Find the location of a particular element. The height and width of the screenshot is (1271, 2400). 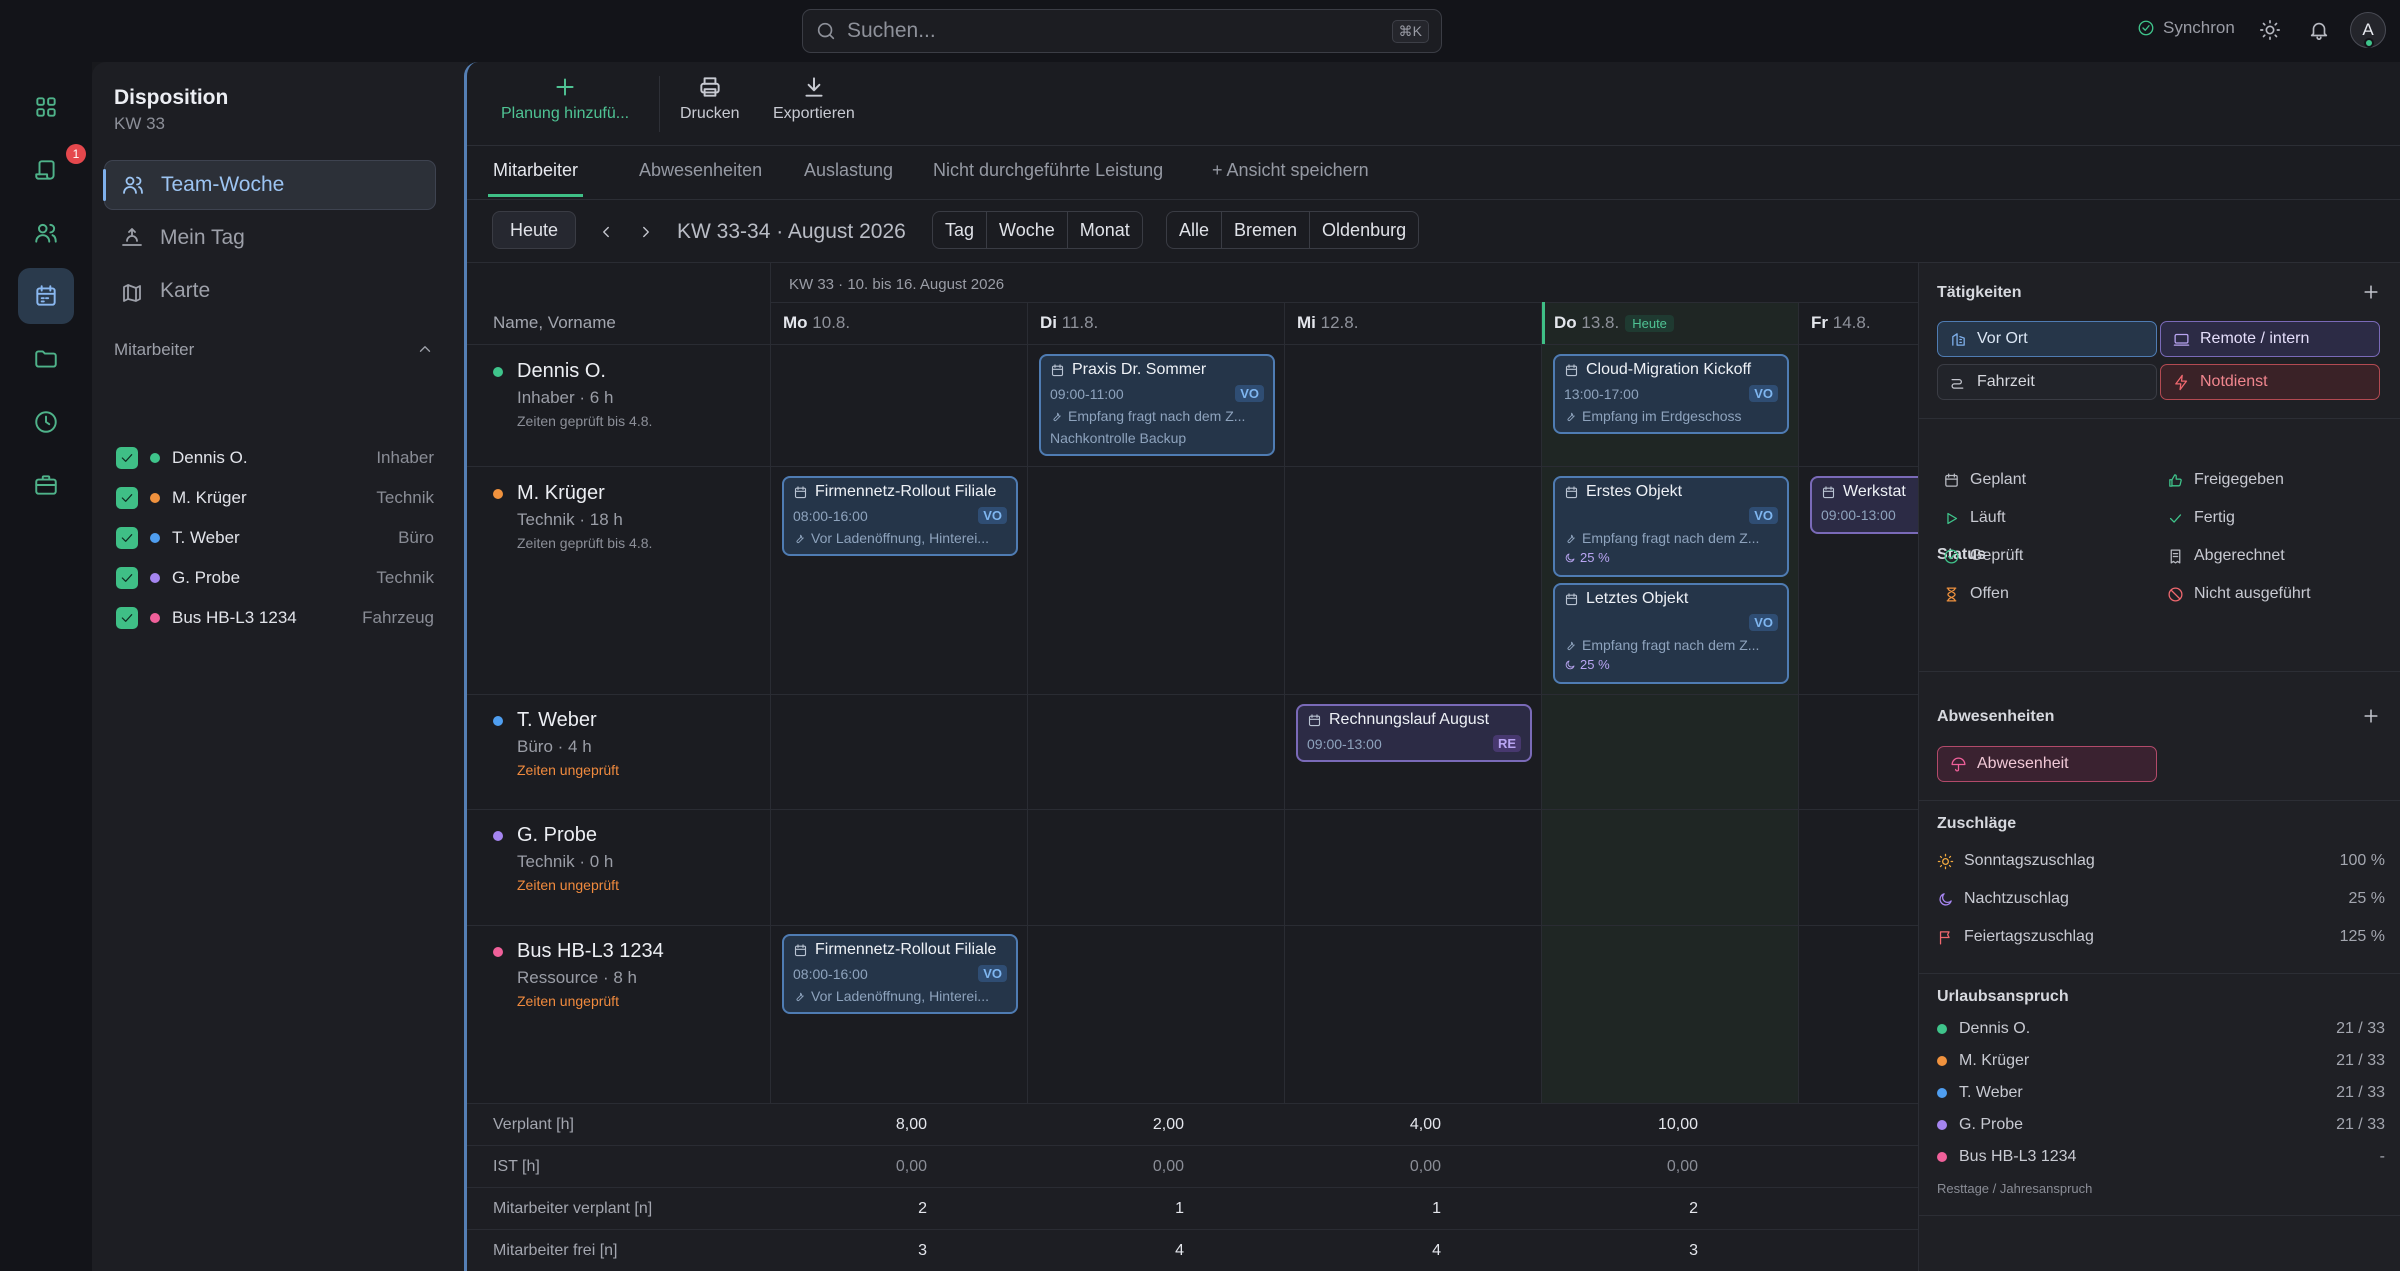

tab-abwesenheiten: Abwesenheiten is located at coordinates (700, 177).